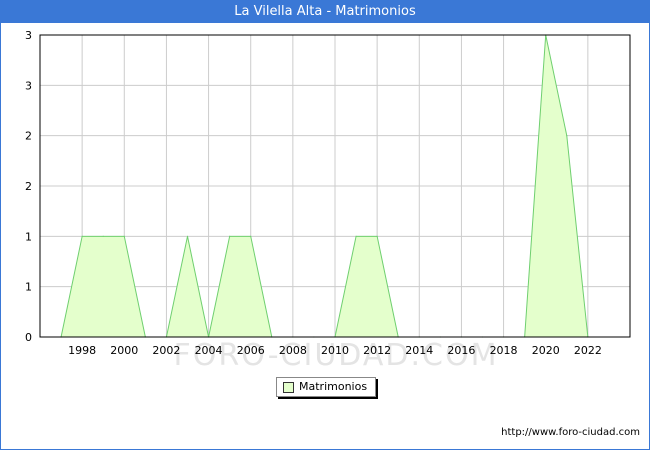 Image resolution: width=650 pixels, height=450 pixels. What do you see at coordinates (293, 350) in the screenshot?
I see `x-tick-label: 2008` at bounding box center [293, 350].